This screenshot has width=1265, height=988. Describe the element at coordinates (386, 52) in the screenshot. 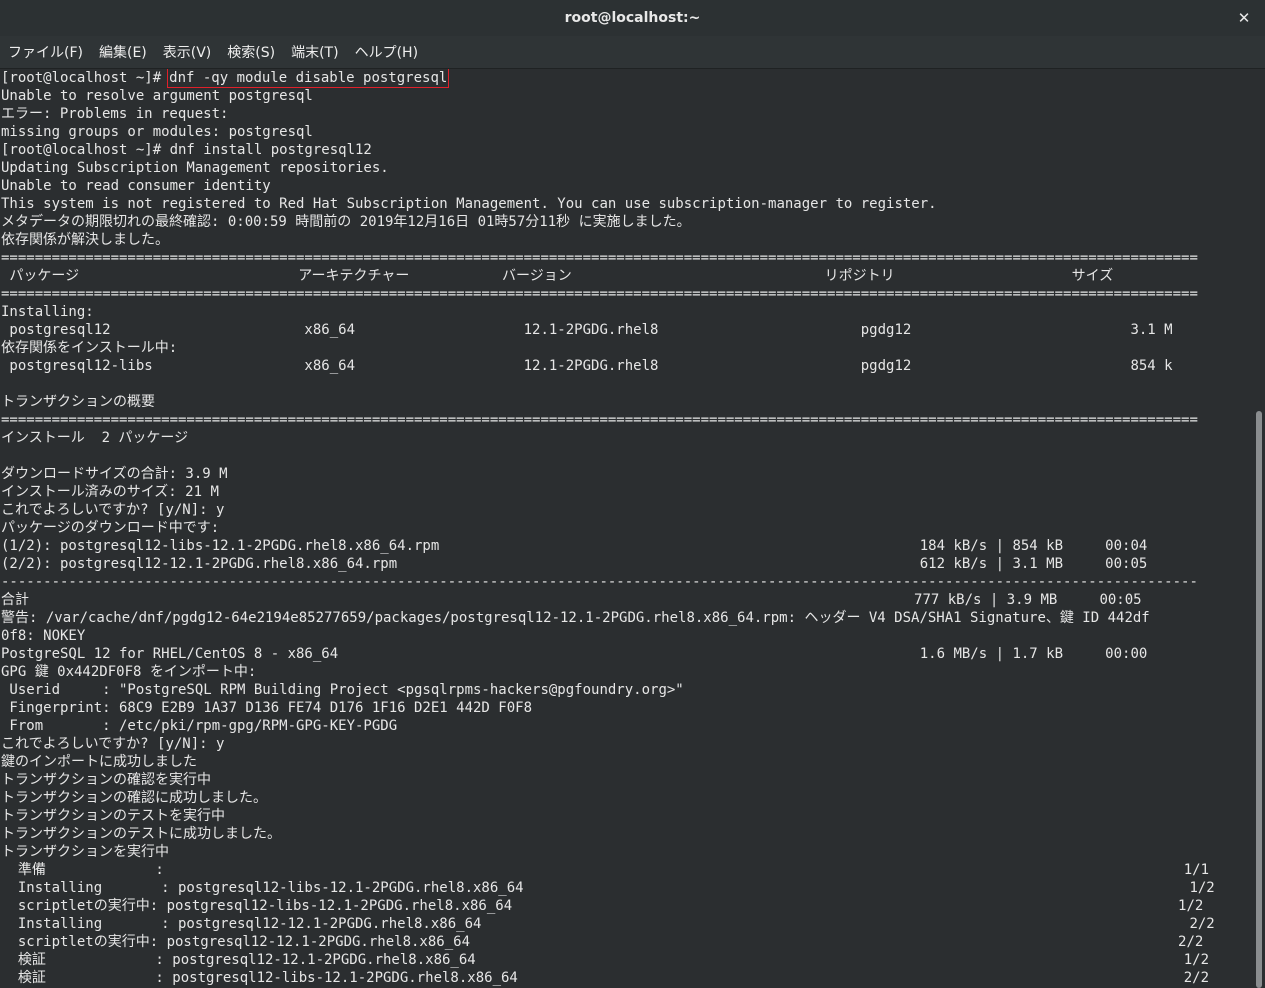

I see `menu-help: ヘルプ(H)` at that location.